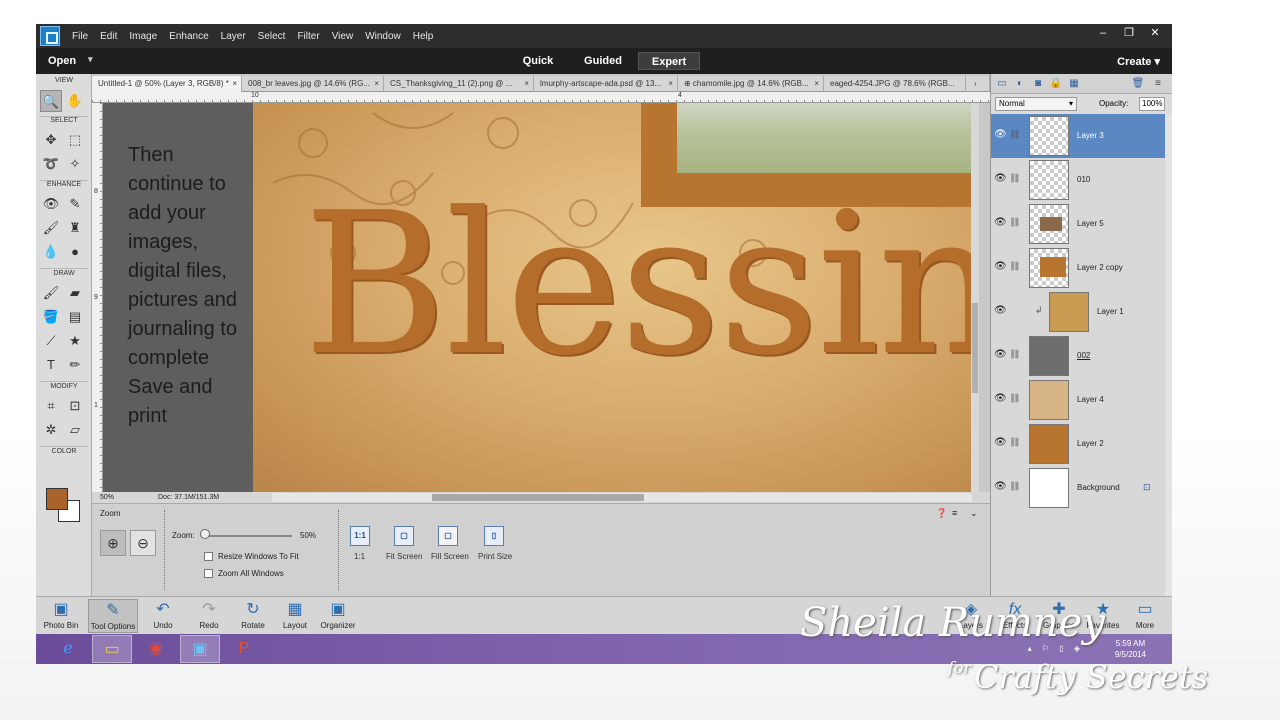 The height and width of the screenshot is (720, 1280). Describe the element at coordinates (156, 649) in the screenshot. I see `chrome-icon: ◉` at that location.